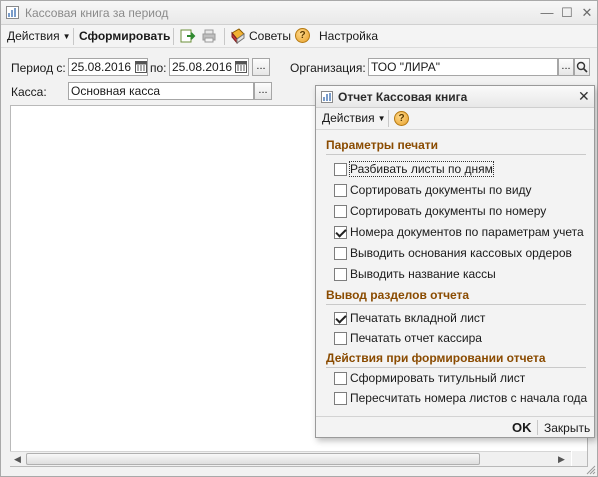  I want to click on period-from-value: 25.08.2016, so click(101, 67).